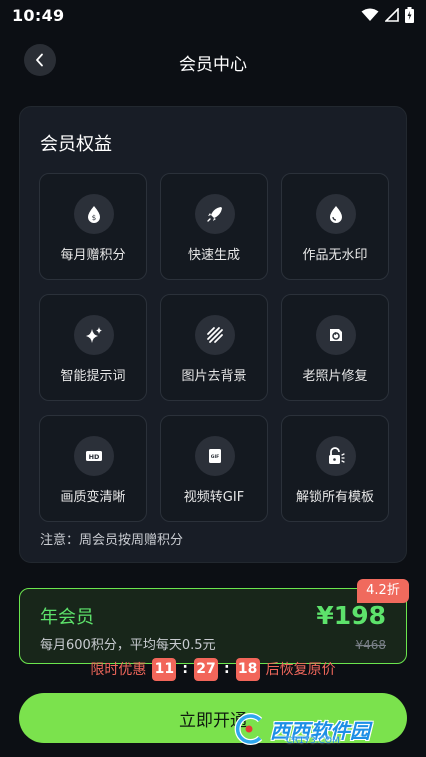  I want to click on watermark-subtext: CR173.COM, so click(313, 741).